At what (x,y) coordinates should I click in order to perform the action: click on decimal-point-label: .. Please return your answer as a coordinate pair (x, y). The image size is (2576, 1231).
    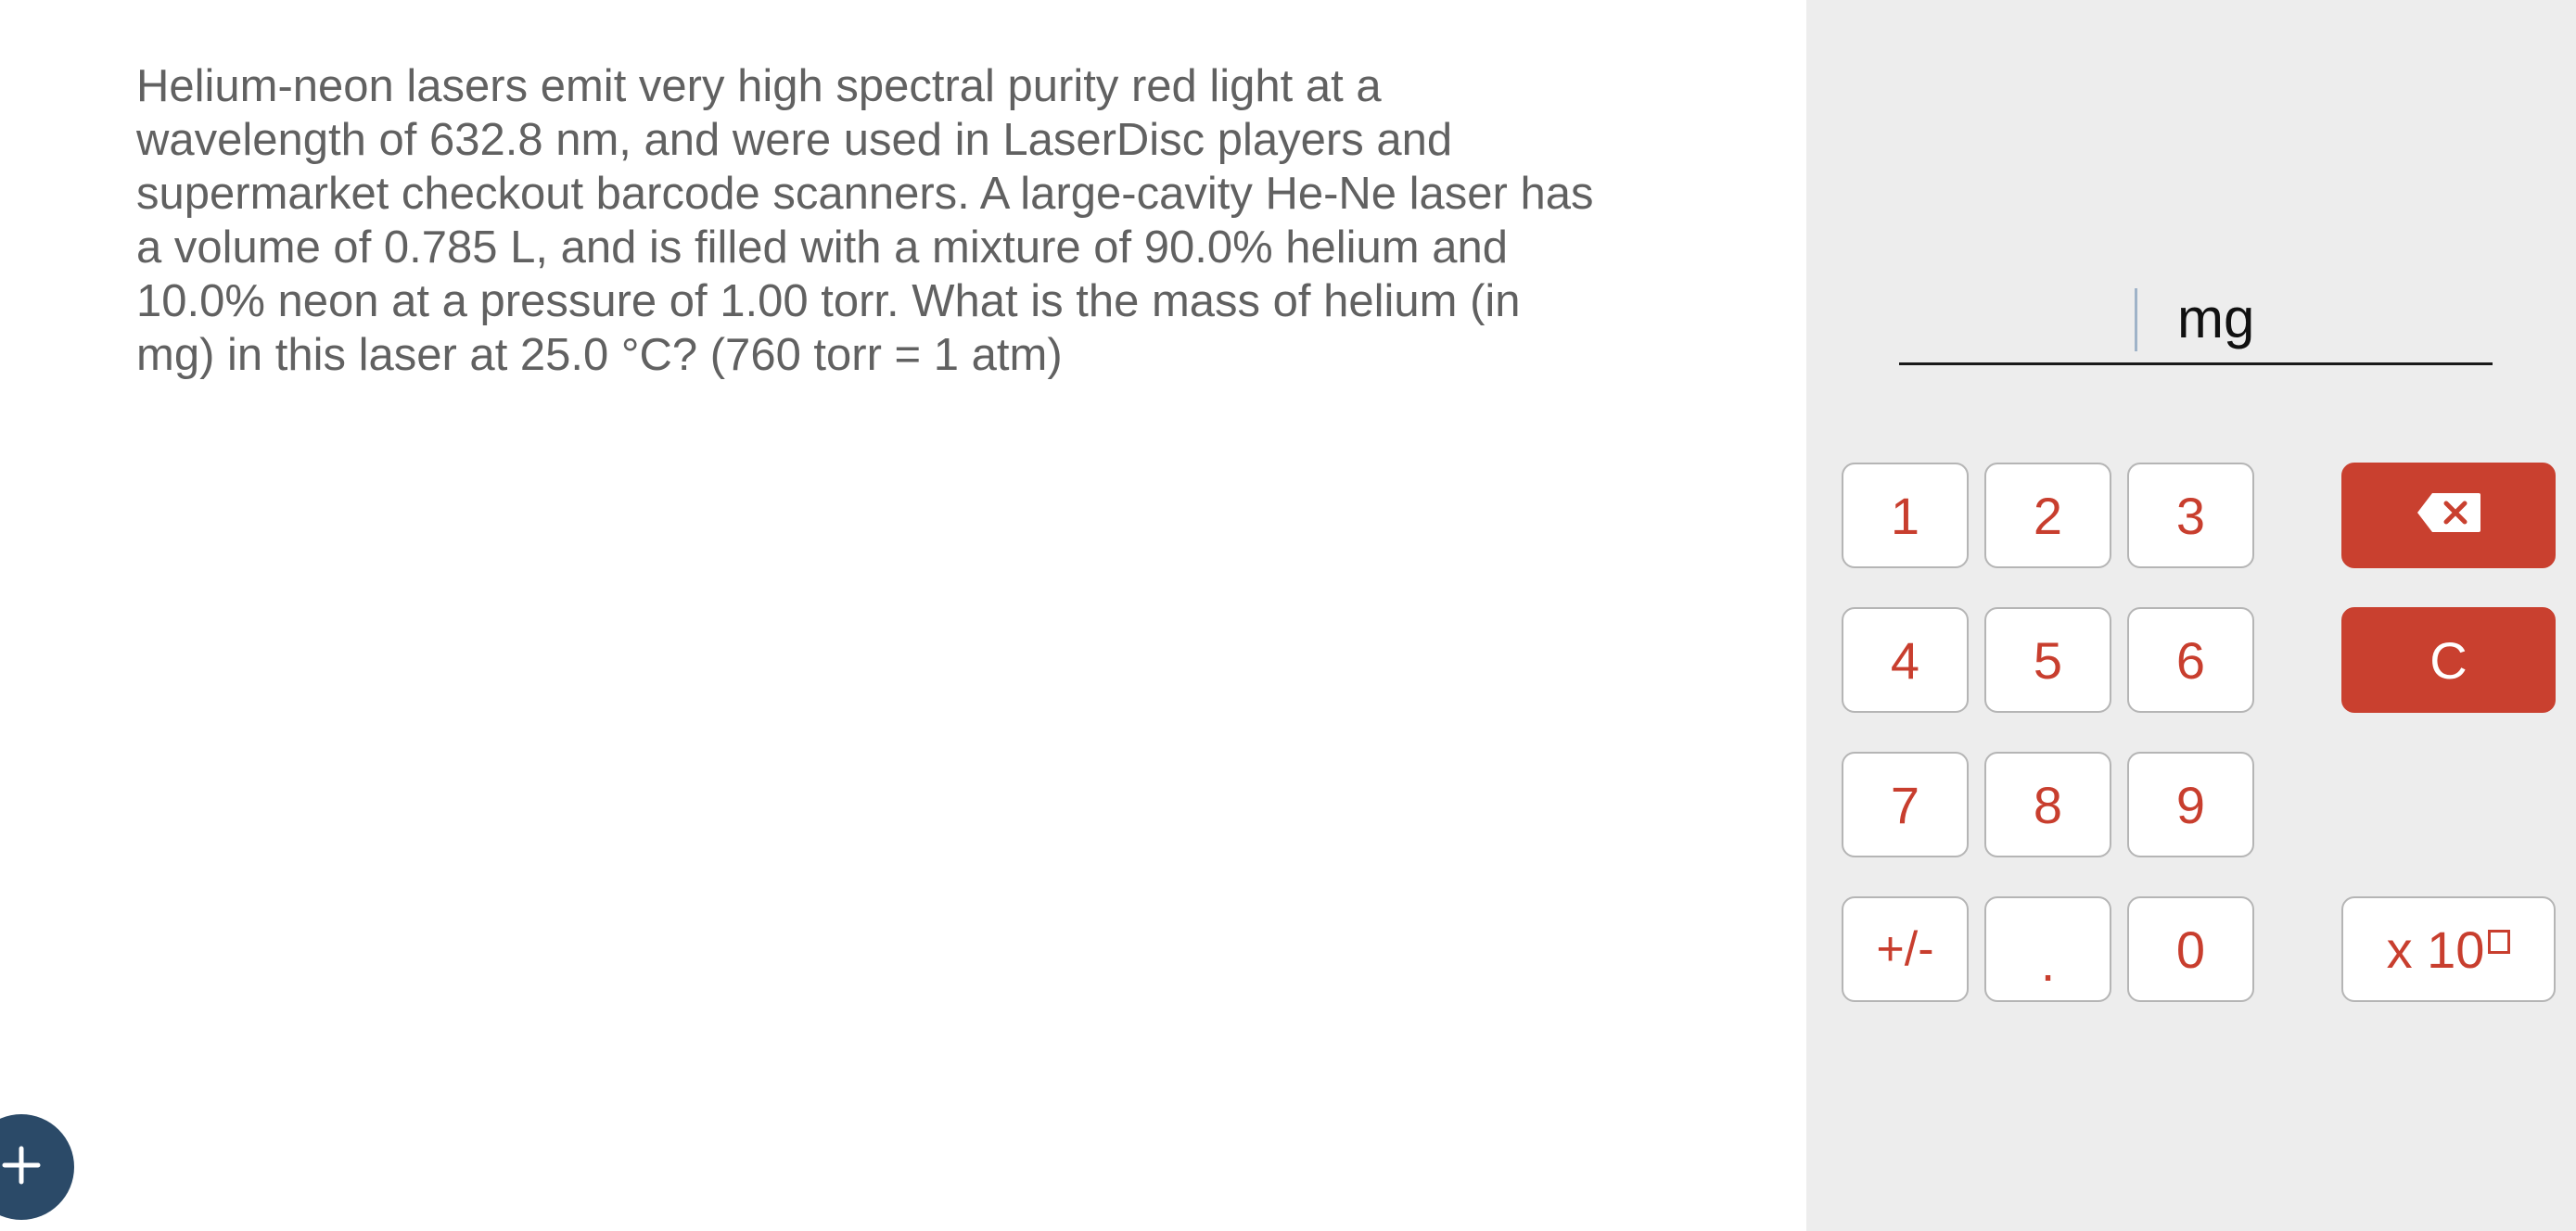
    Looking at the image, I should click on (2048, 962).